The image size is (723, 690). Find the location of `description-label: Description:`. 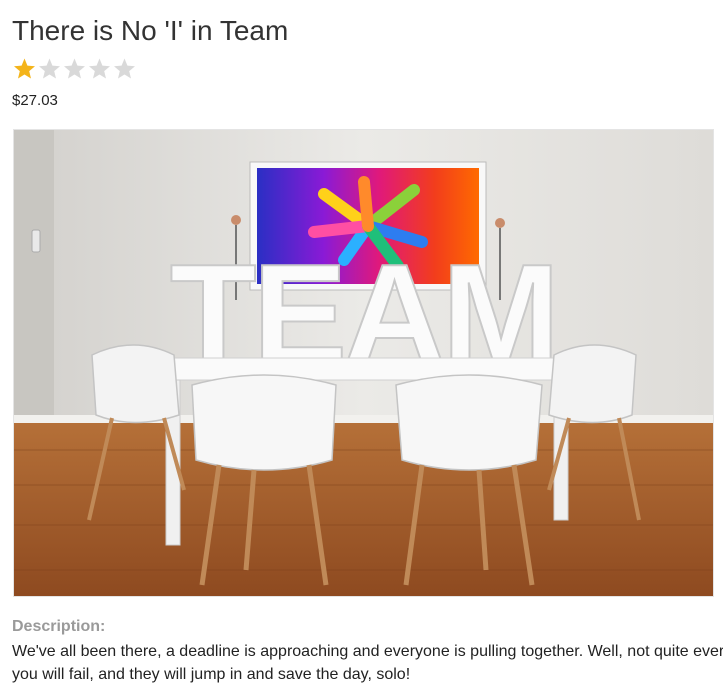

description-label: Description: is located at coordinates (59, 626).